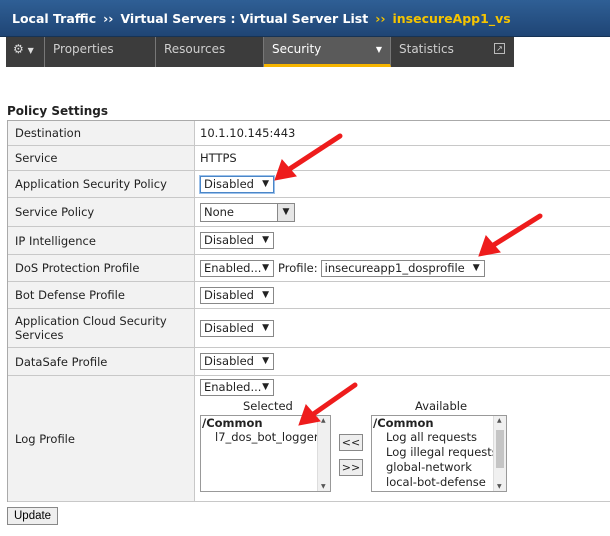 The height and width of the screenshot is (536, 610). I want to click on row-service-policy: Service Policy None ▼, so click(309, 212).